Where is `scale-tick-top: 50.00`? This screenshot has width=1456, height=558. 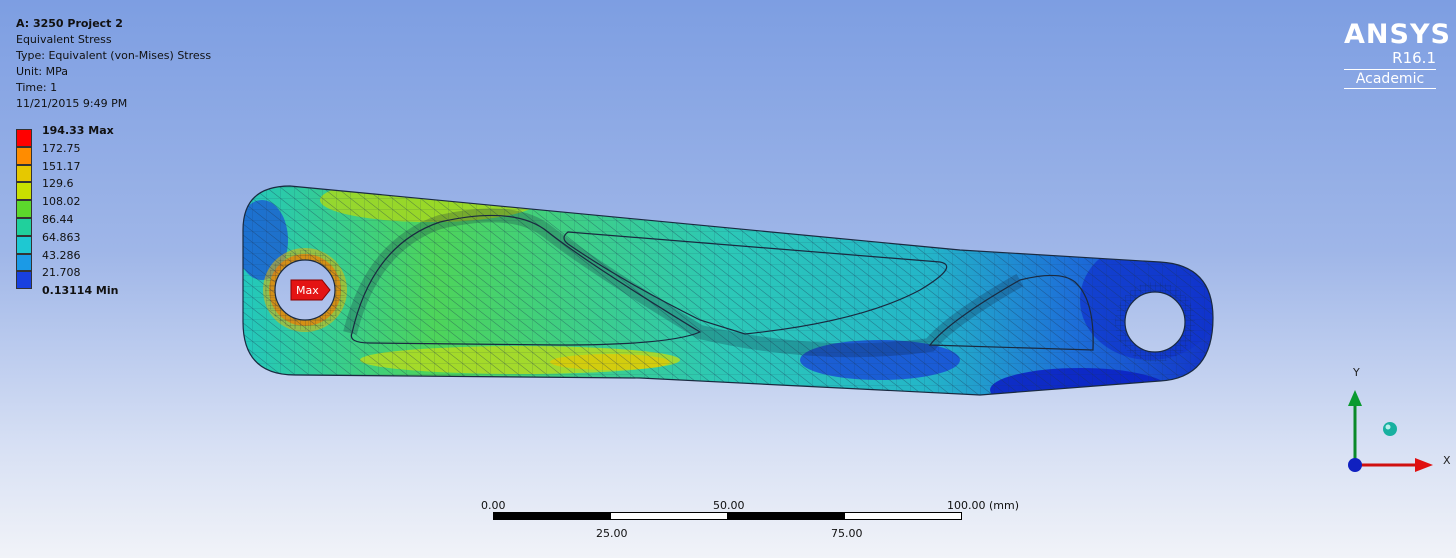
scale-tick-top: 50.00 is located at coordinates (729, 505).